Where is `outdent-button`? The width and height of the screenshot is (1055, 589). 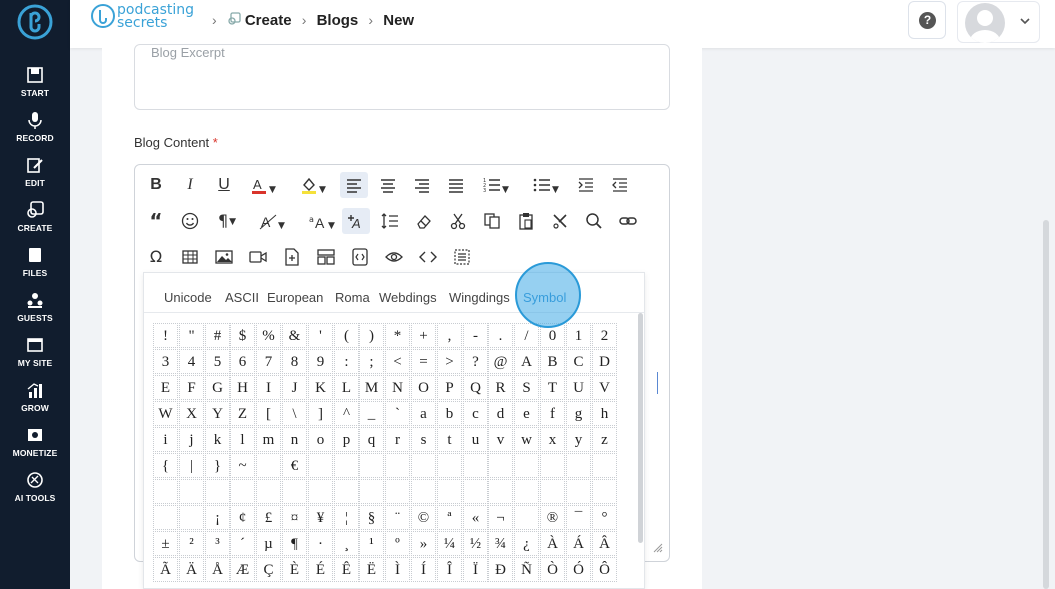
outdent-button is located at coordinates (620, 185).